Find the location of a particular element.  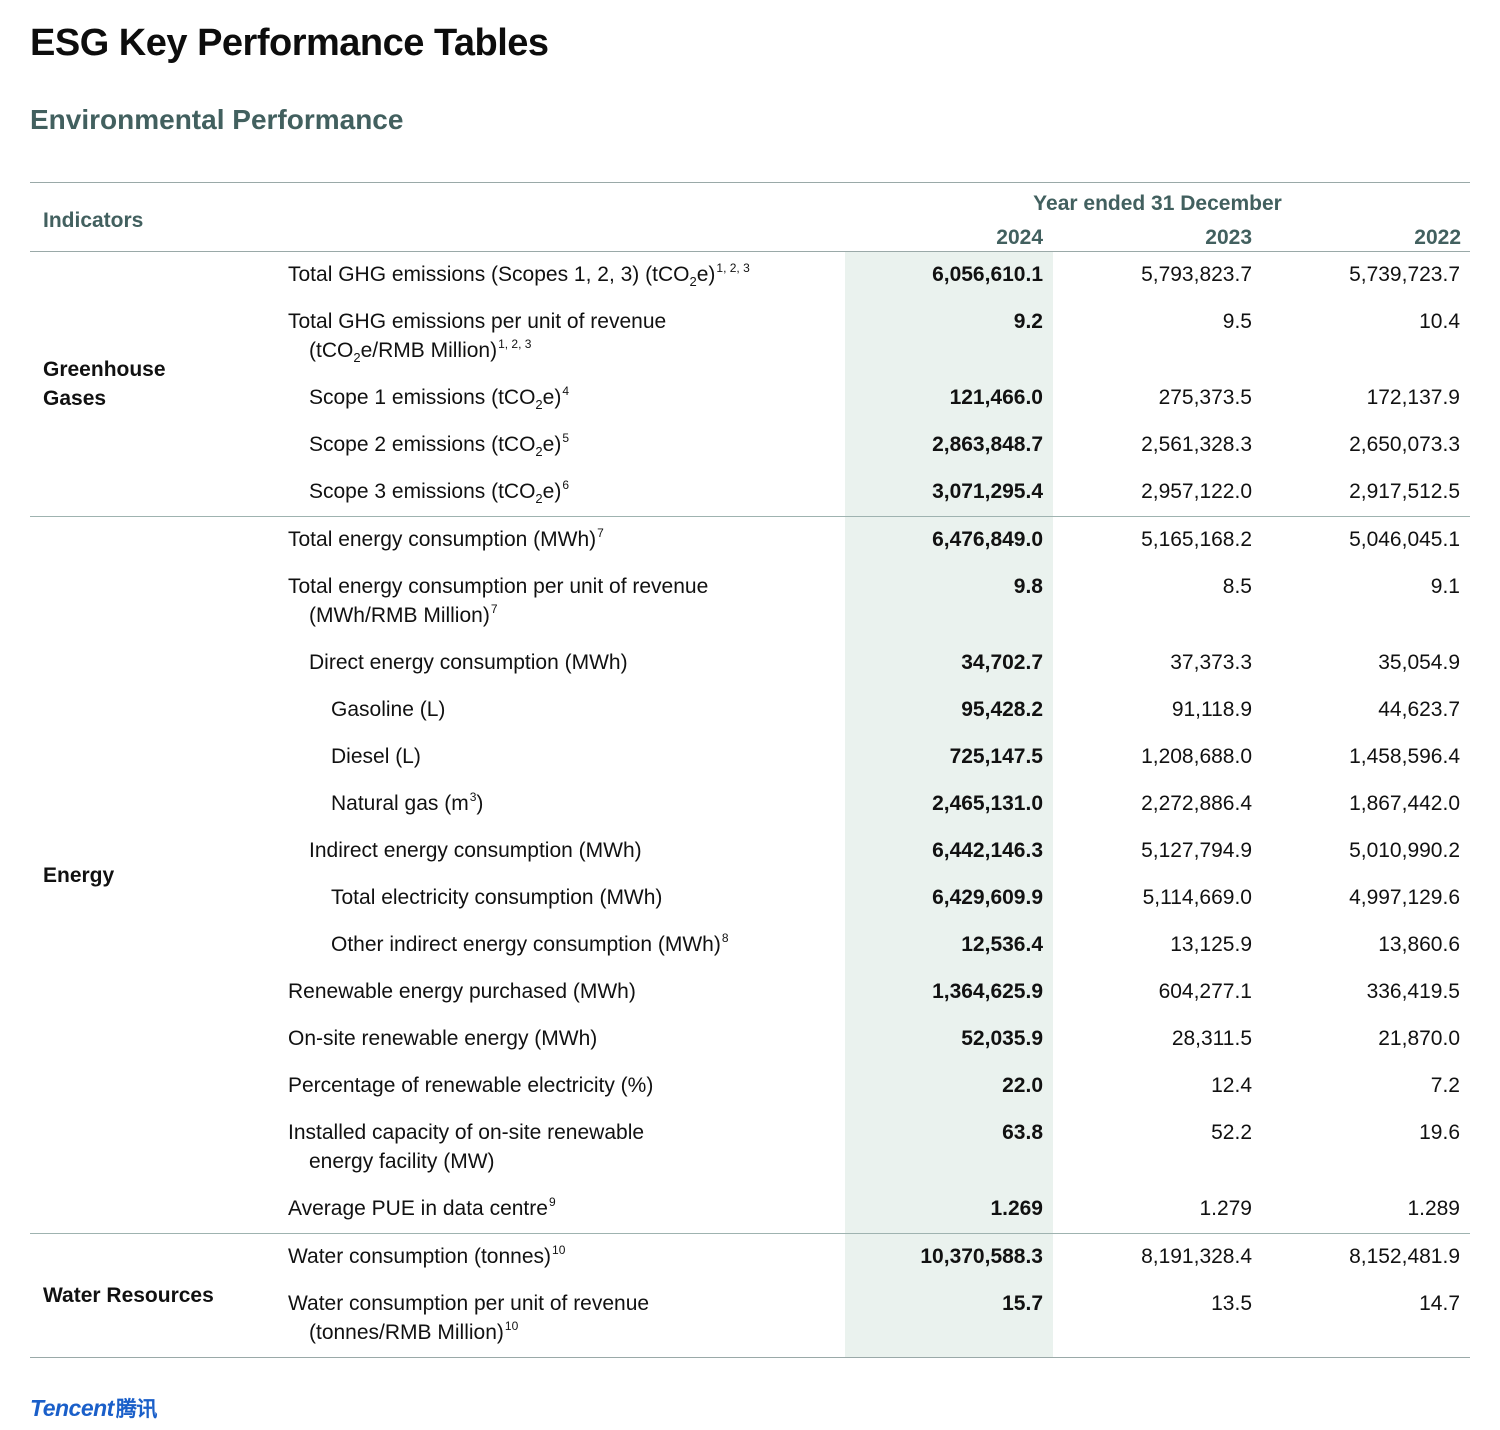

label-text: ) is located at coordinates (480, 803).